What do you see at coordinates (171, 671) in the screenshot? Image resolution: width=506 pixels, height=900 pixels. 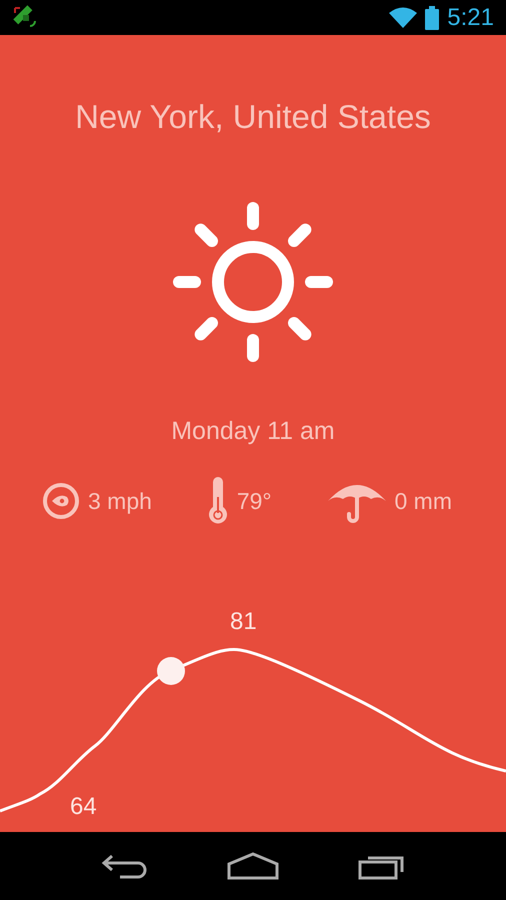 I see `current-point` at bounding box center [171, 671].